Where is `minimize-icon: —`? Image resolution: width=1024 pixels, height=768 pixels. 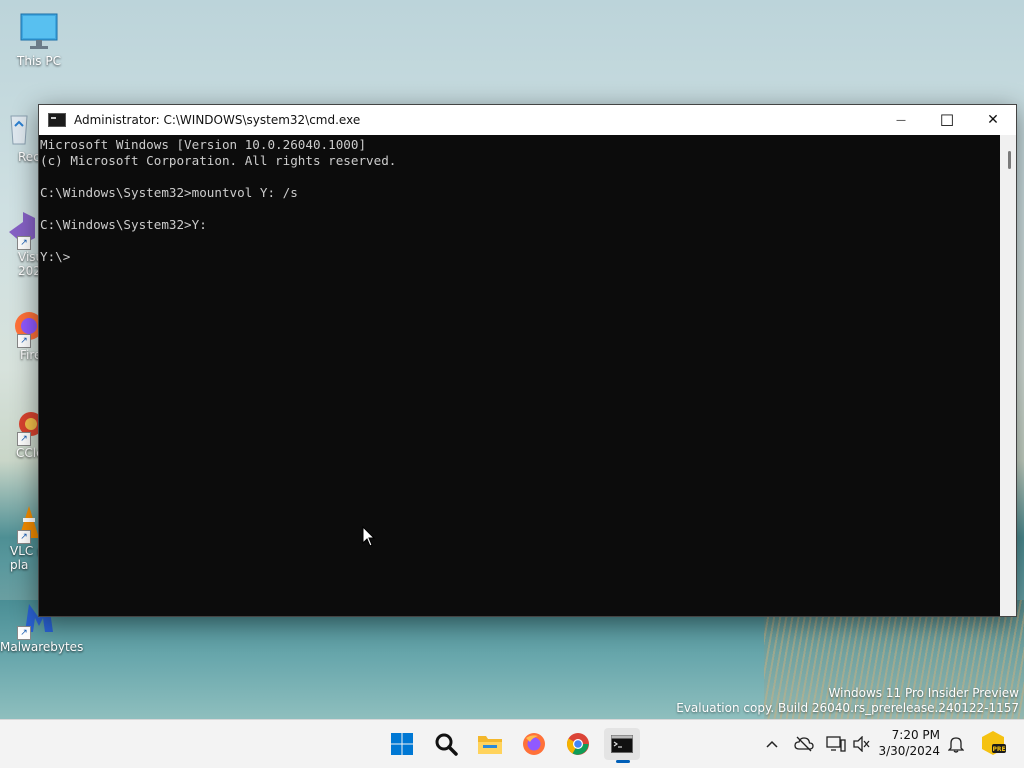
minimize-icon: — is located at coordinates (901, 120).